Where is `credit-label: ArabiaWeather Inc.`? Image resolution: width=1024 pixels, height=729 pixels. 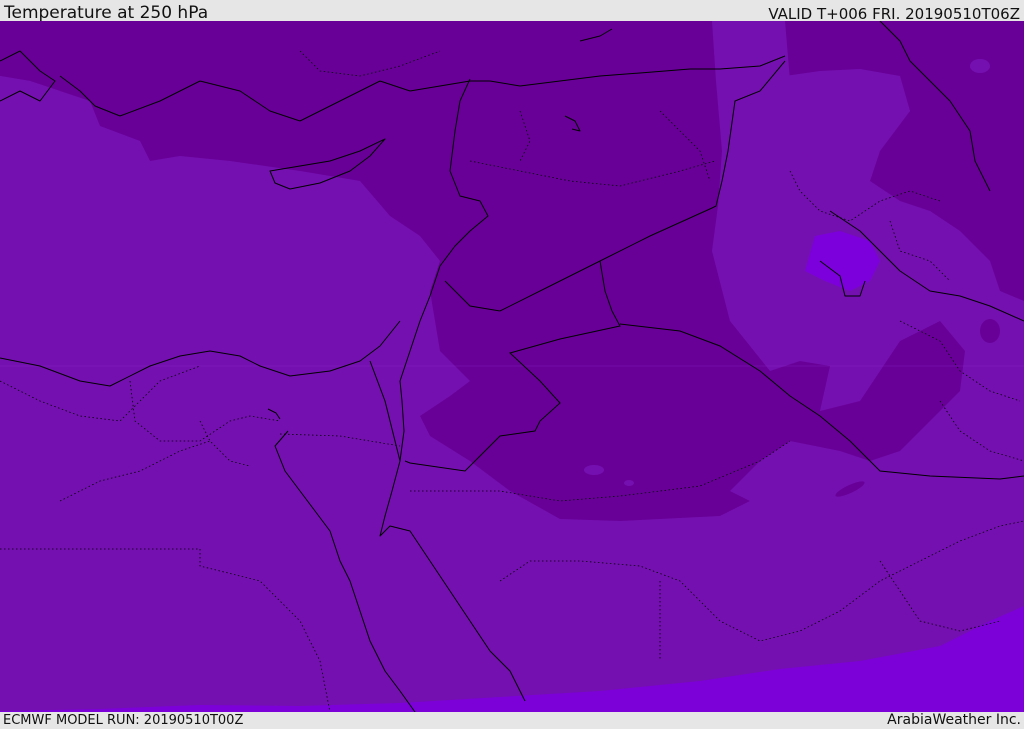
credit-label: ArabiaWeather Inc. is located at coordinates (954, 720).